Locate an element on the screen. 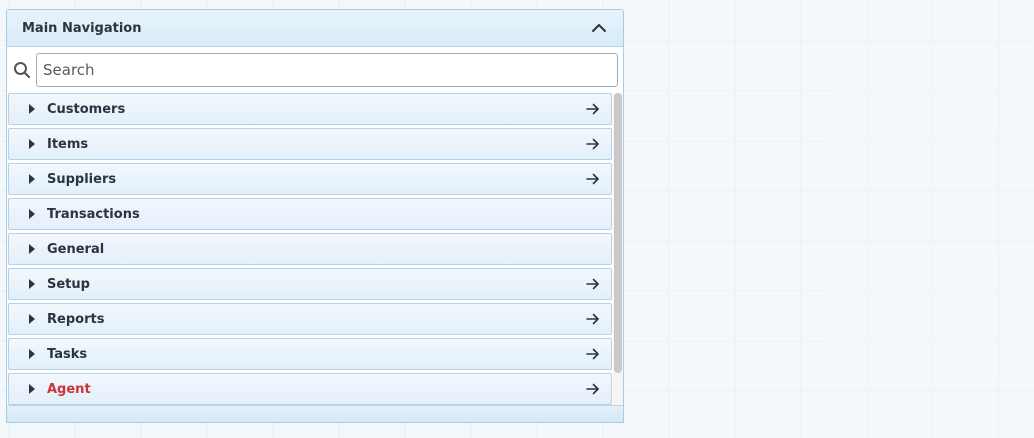 The height and width of the screenshot is (438, 1034). nav-item-items: Items is located at coordinates (310, 144).